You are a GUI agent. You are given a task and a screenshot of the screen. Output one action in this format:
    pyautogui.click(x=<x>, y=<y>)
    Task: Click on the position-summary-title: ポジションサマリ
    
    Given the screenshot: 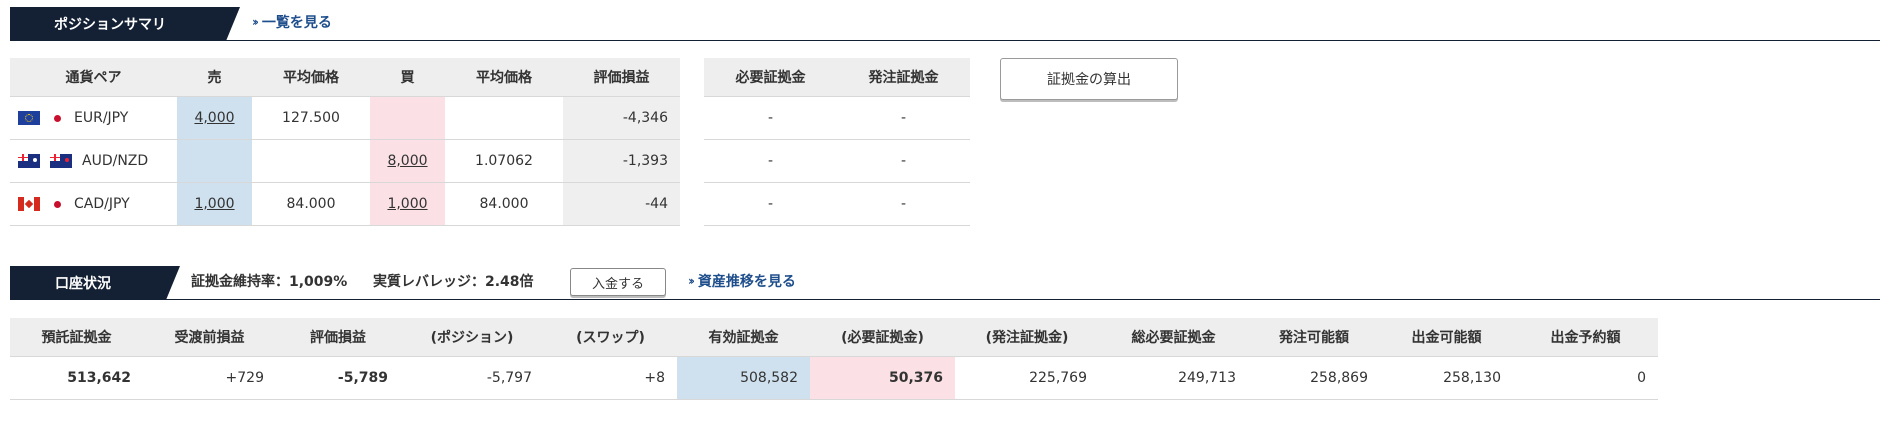 What is the action you would take?
    pyautogui.click(x=125, y=24)
    